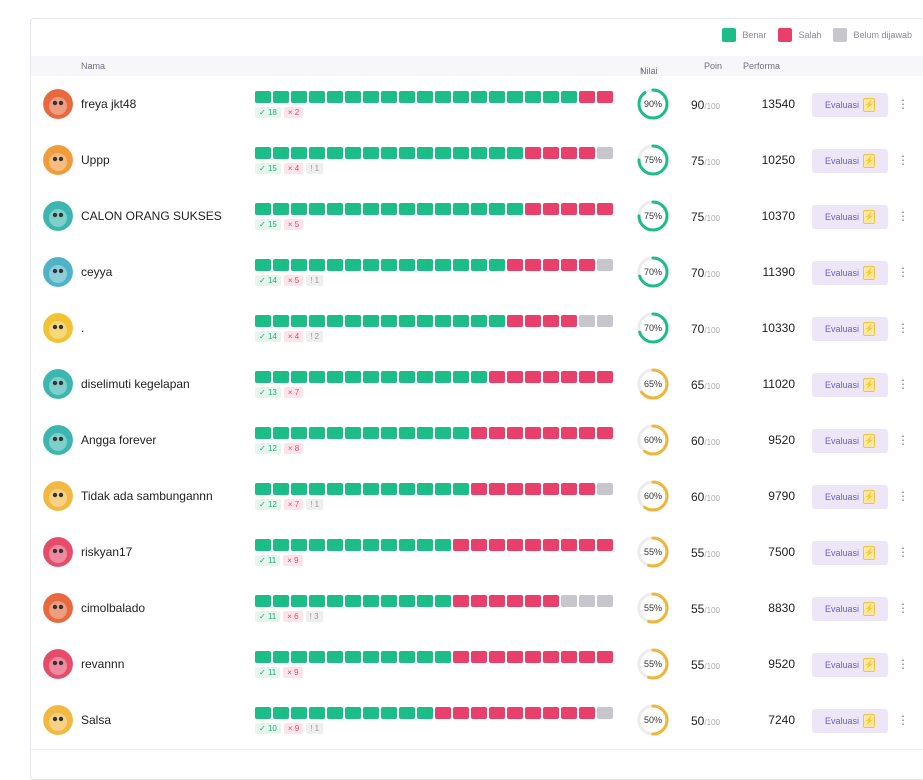  I want to click on student-name: Angga forever, so click(118, 440).